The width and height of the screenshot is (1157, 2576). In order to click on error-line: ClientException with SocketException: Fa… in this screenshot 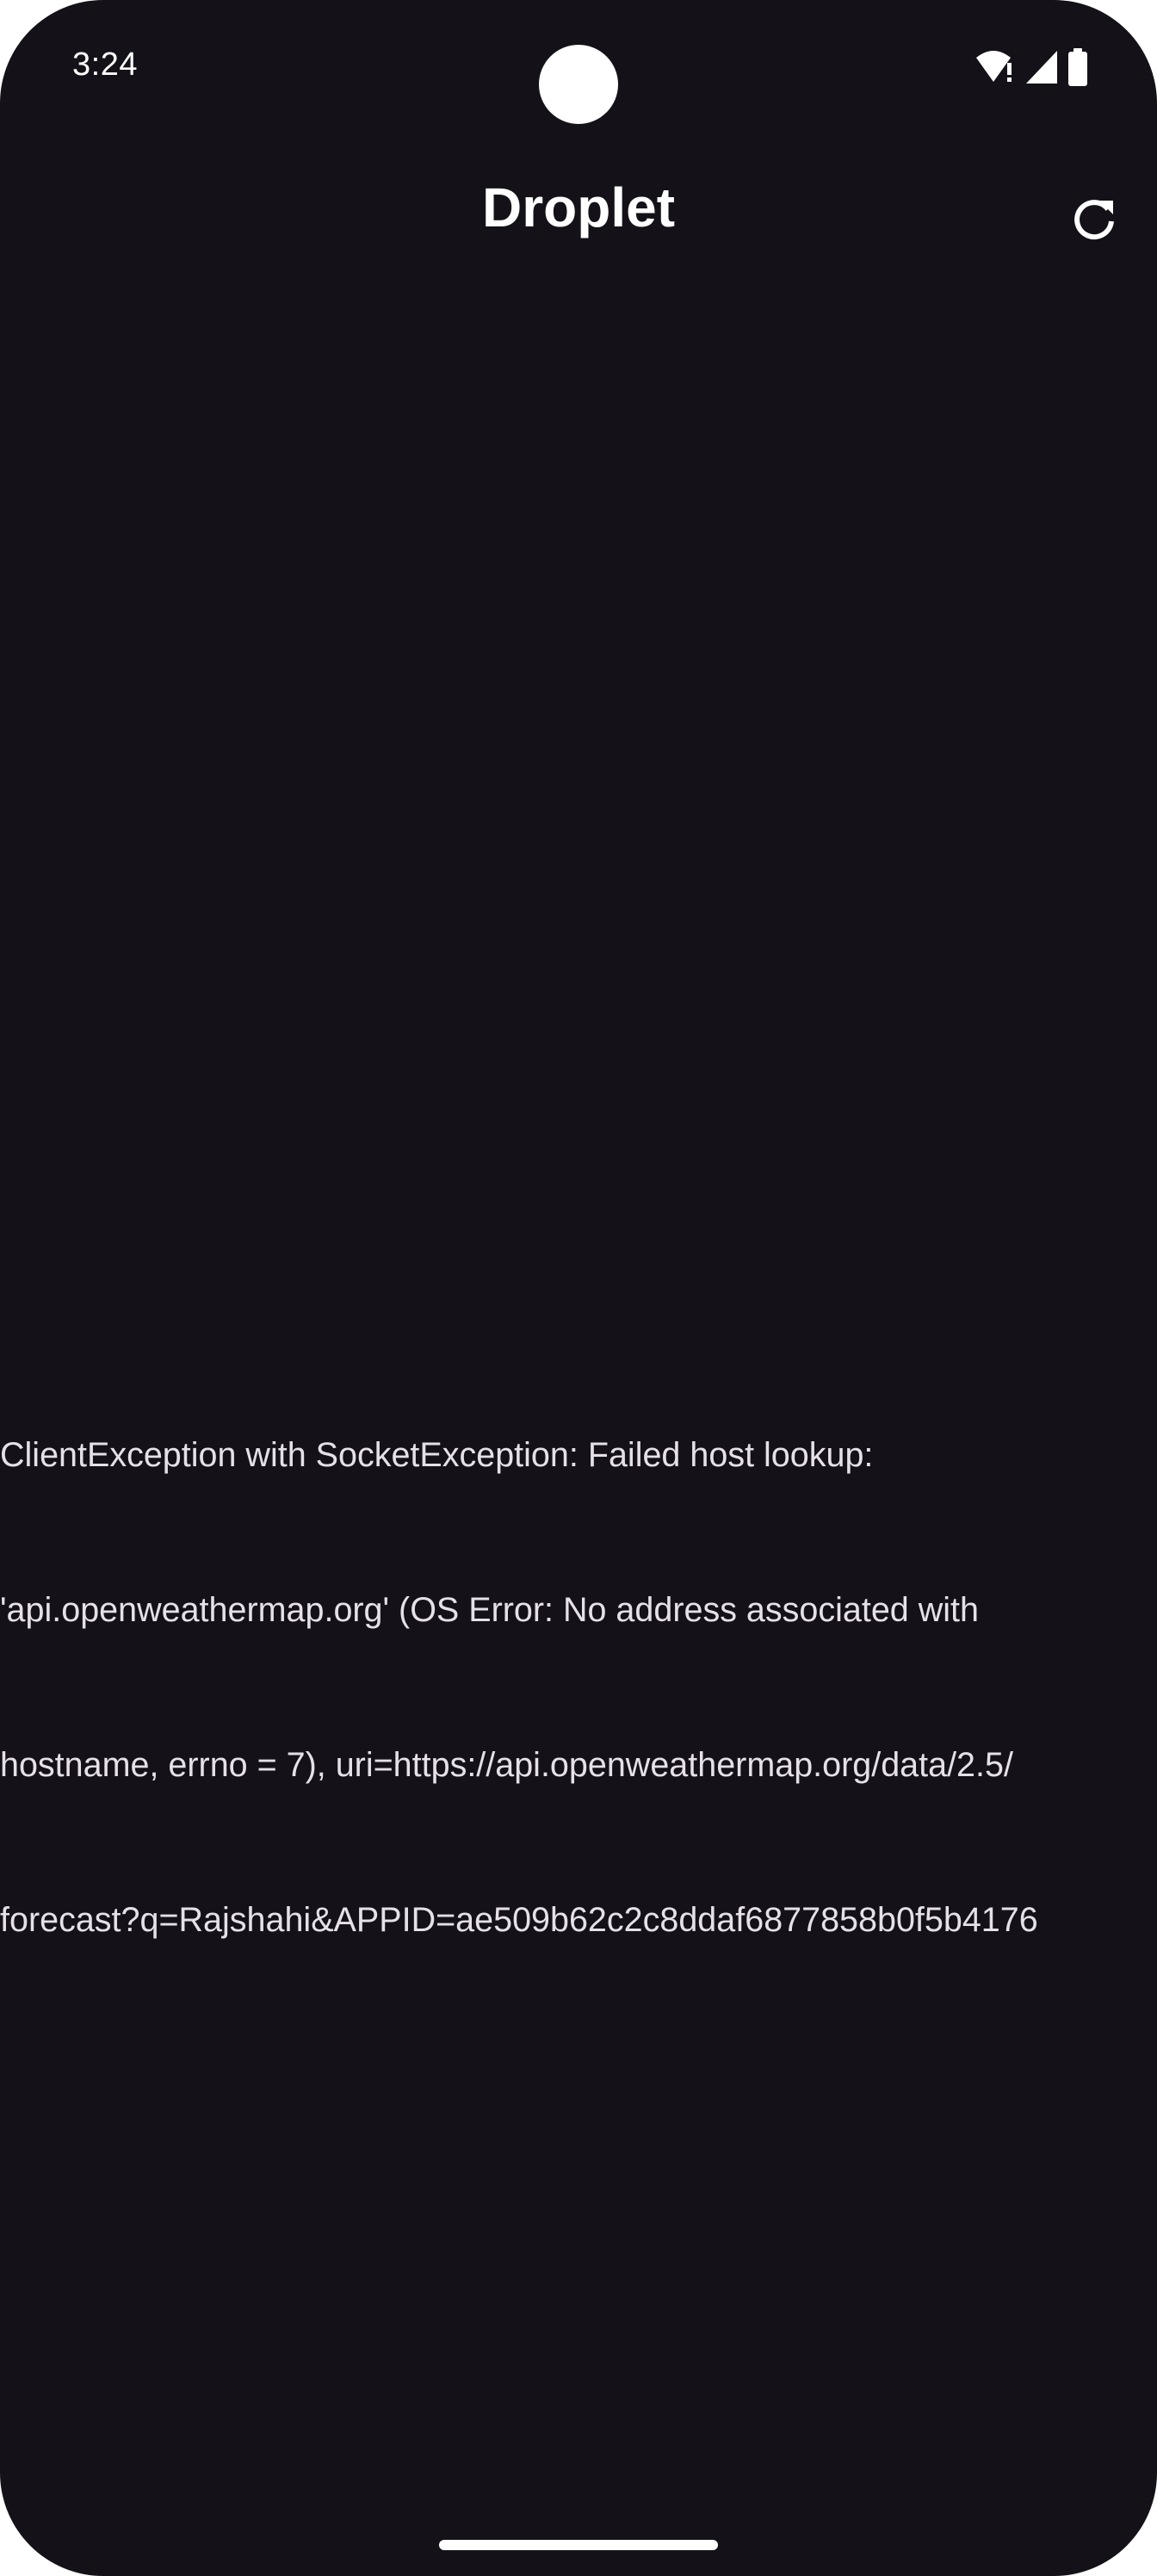, I will do `click(437, 1455)`.